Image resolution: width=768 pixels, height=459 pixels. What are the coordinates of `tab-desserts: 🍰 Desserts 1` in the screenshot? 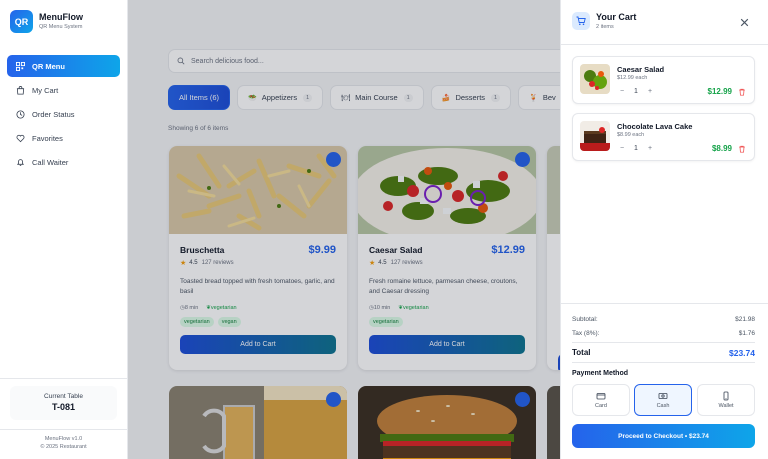 It's located at (471, 97).